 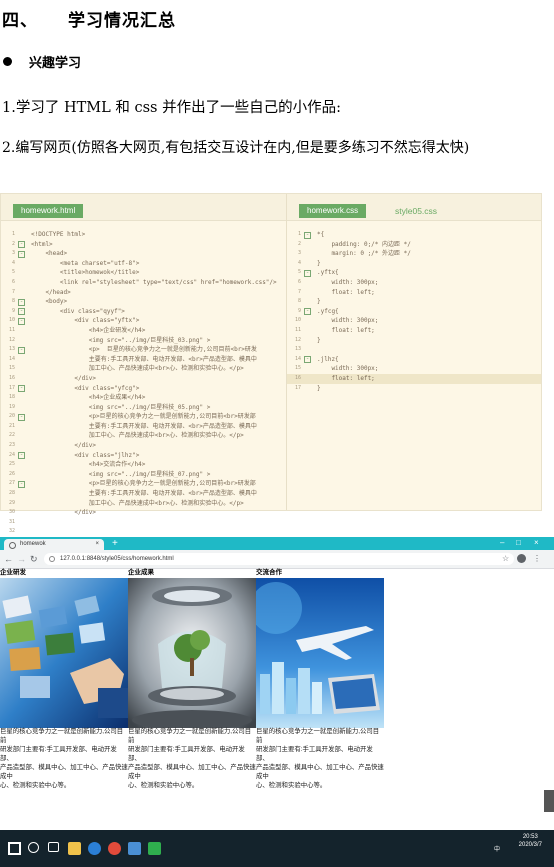 I want to click on maximize-icon: □, so click(x=518, y=543).